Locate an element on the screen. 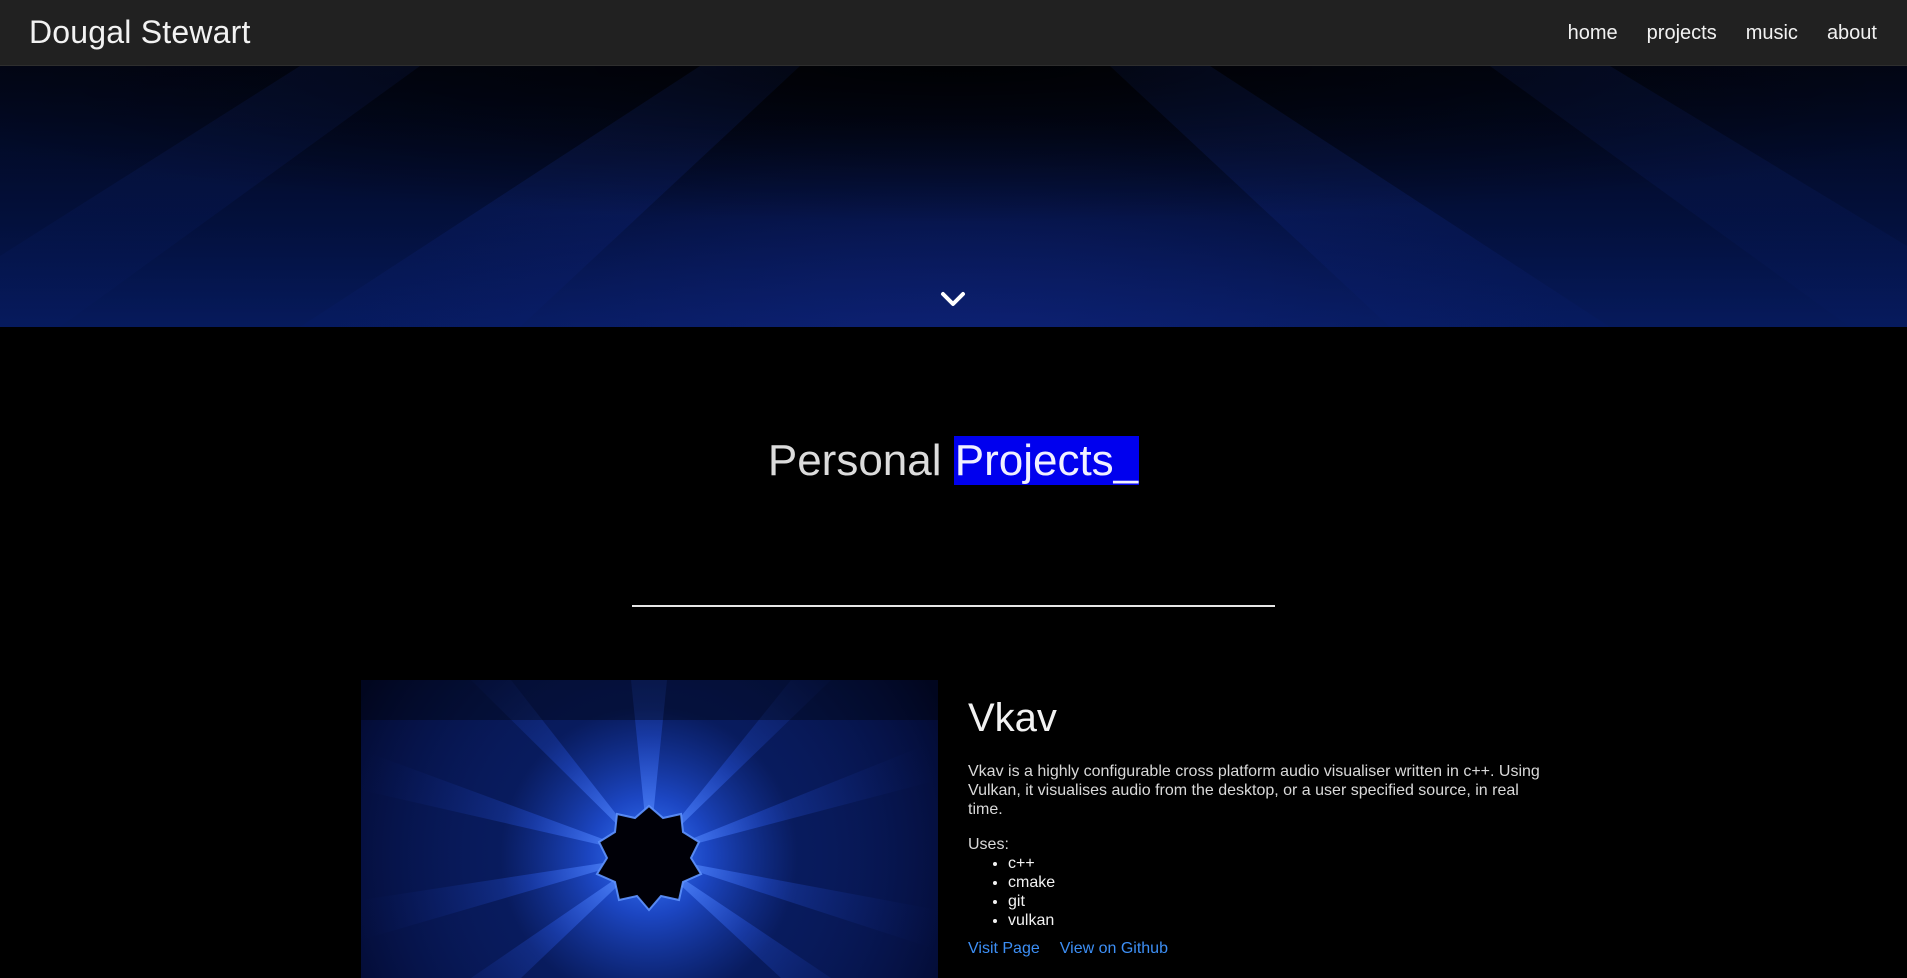 Image resolution: width=1907 pixels, height=978 pixels. section-divider is located at coordinates (953, 606).